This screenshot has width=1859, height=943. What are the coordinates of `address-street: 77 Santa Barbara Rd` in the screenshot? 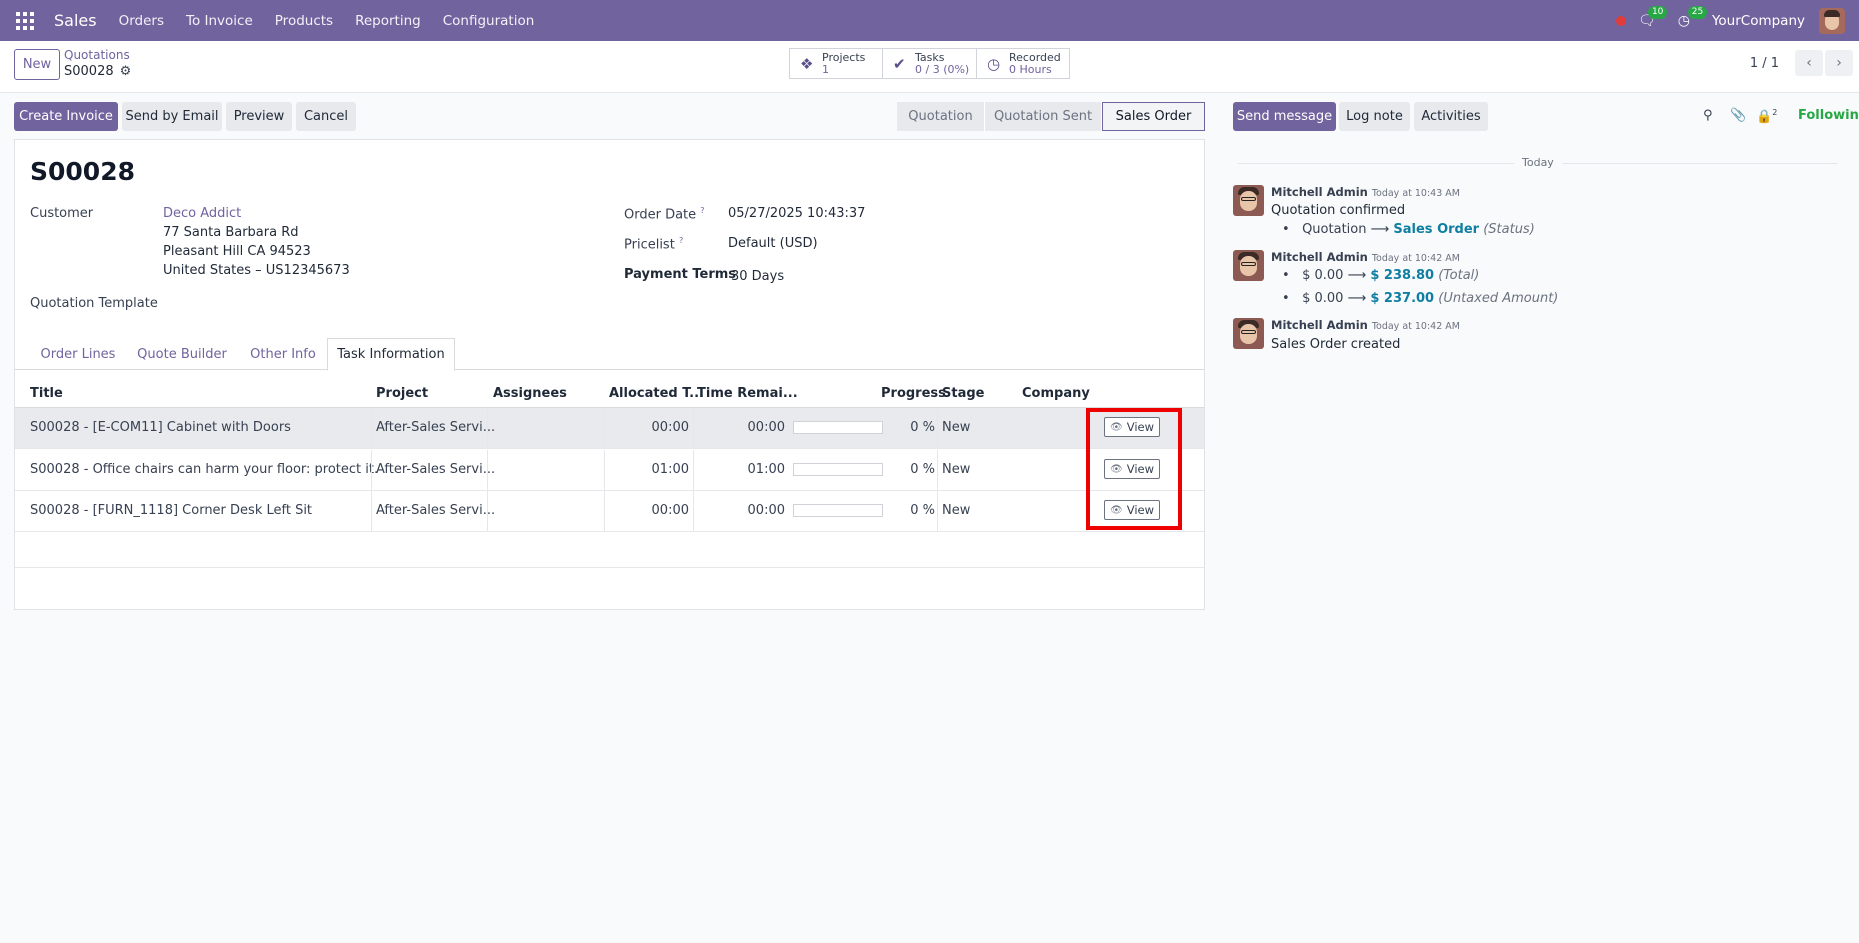 It's located at (231, 232).